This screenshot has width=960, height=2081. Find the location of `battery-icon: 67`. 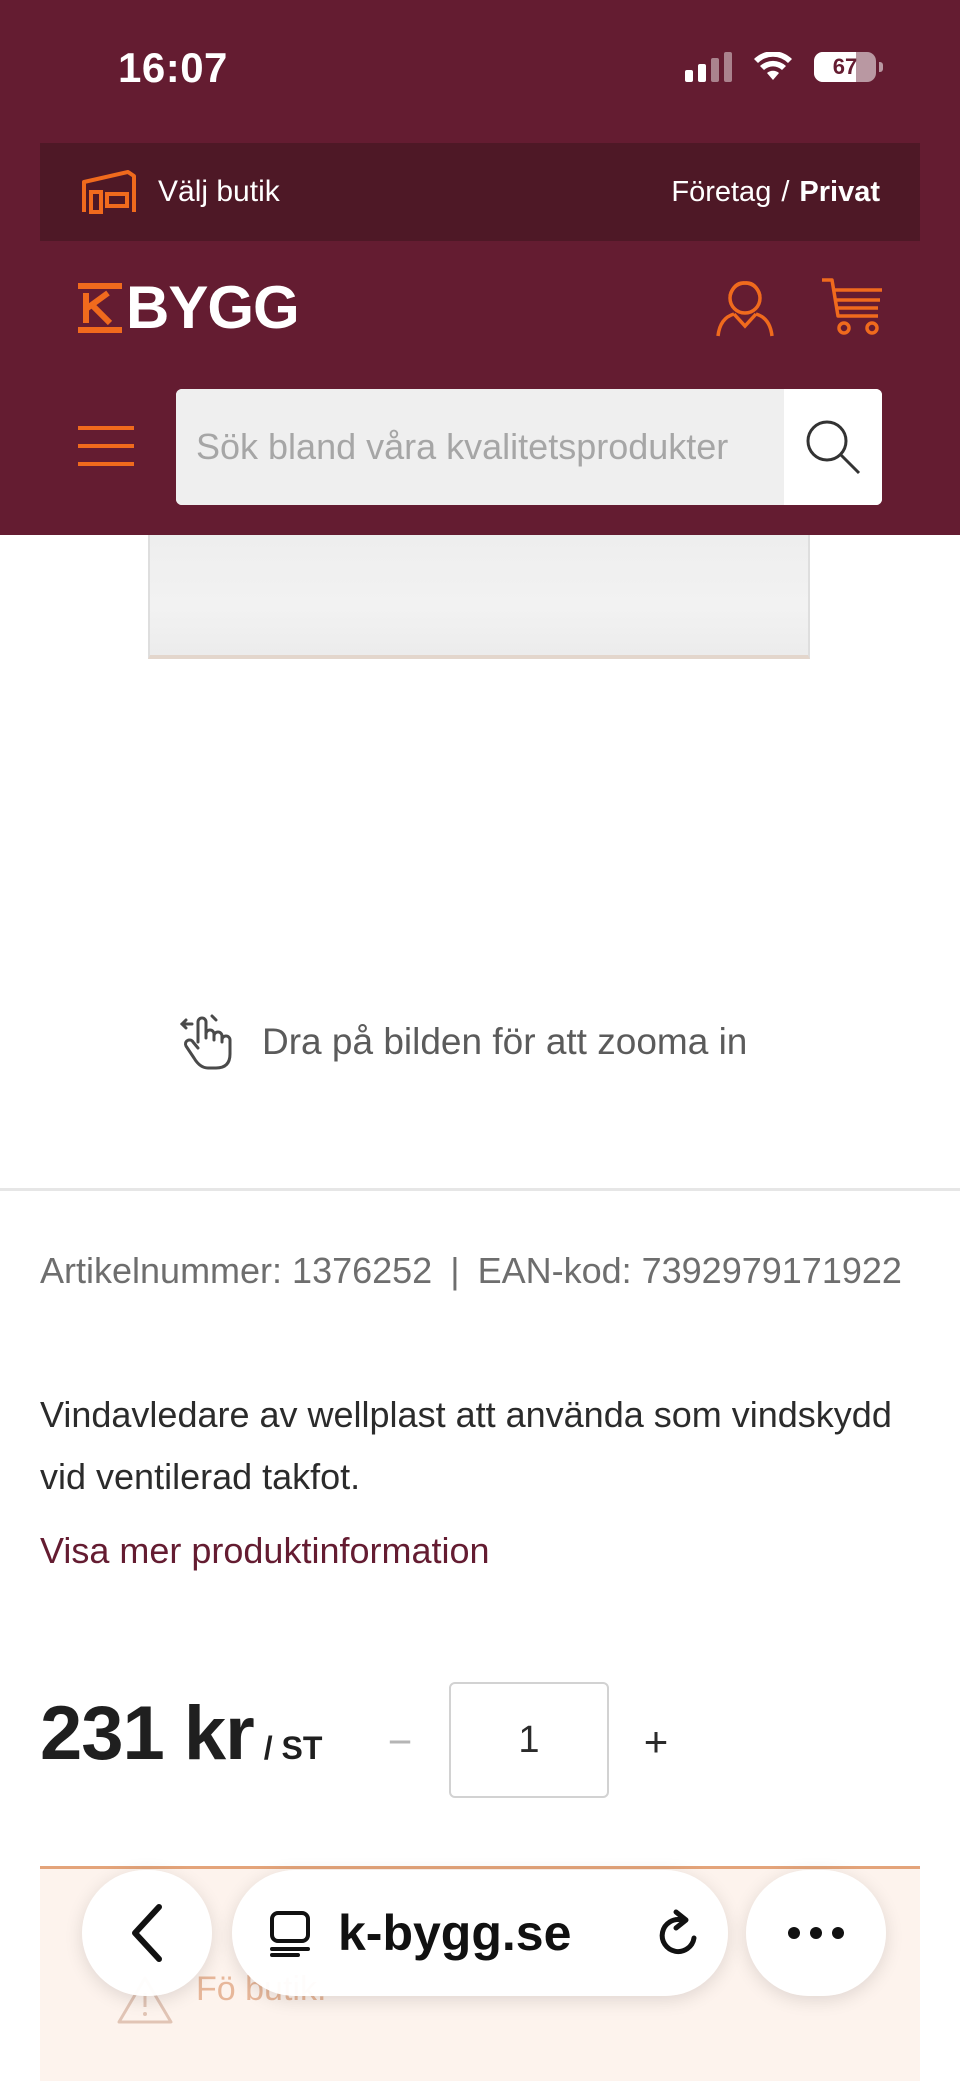

battery-icon: 67 is located at coordinates (848, 67).